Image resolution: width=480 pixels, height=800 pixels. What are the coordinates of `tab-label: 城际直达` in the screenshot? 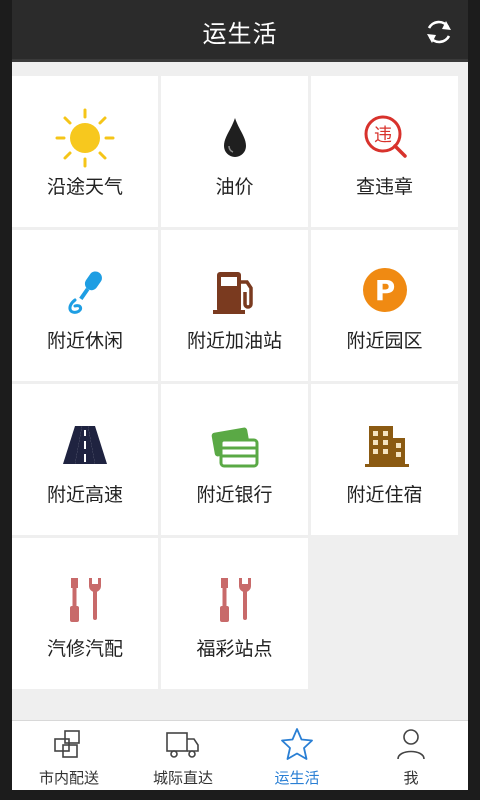 It's located at (182, 778).